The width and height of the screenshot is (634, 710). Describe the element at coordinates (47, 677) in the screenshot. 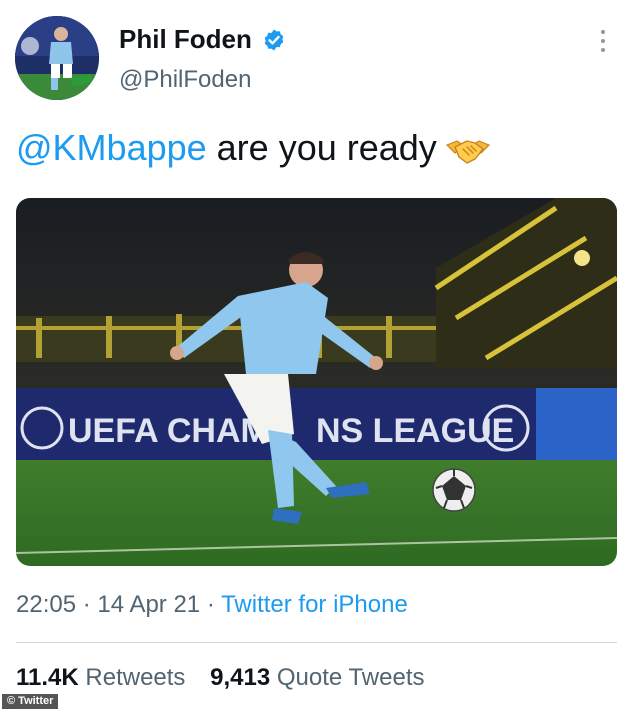

I see `retweets-count: 11.4K` at that location.